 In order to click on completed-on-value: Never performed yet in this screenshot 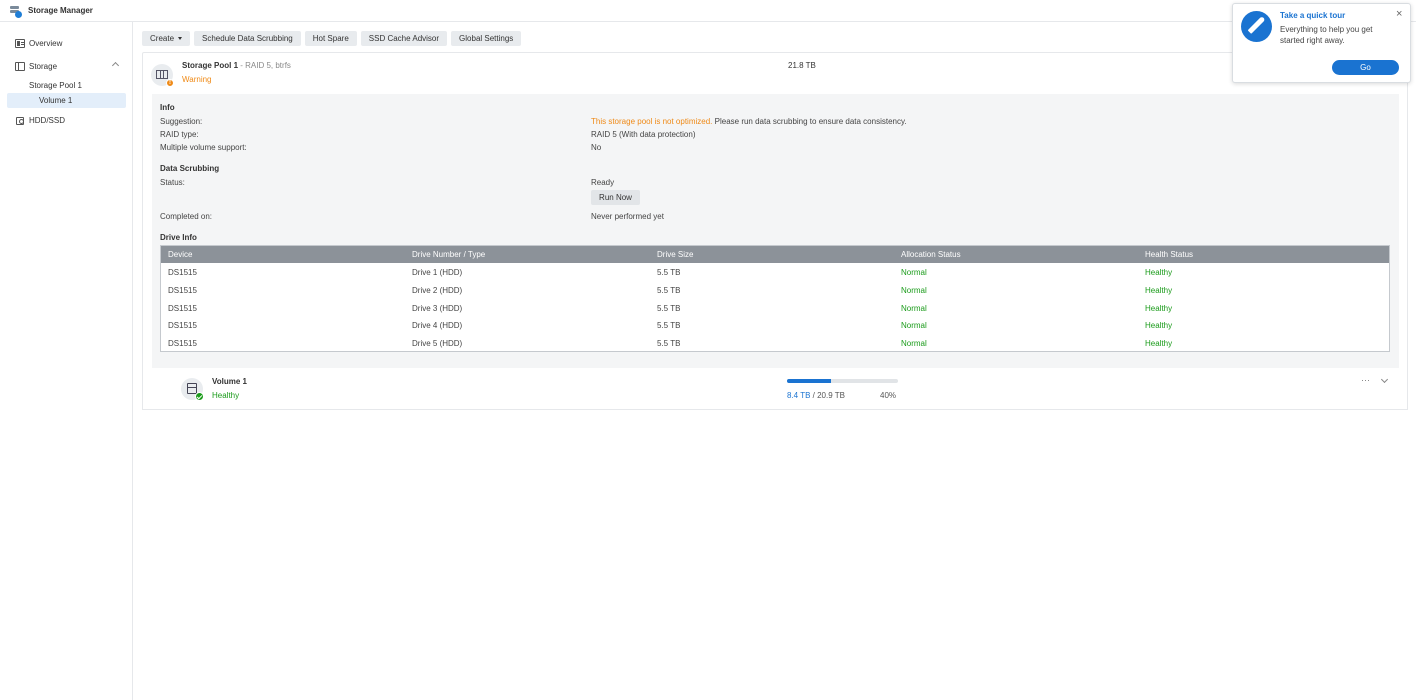, I will do `click(627, 216)`.